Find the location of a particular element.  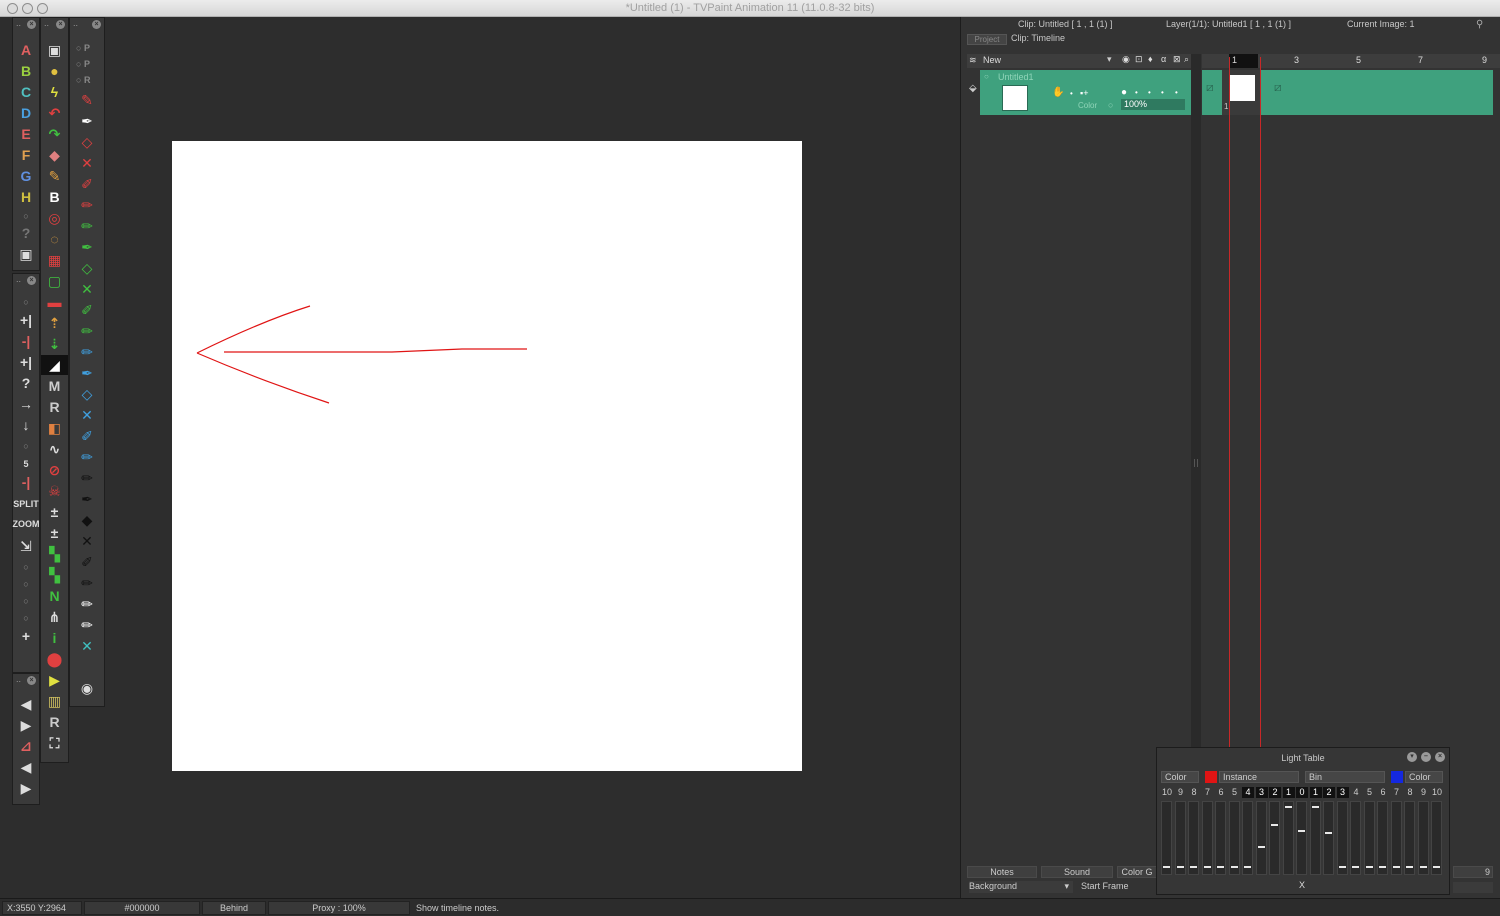

scroll-field is located at coordinates (1473, 887).